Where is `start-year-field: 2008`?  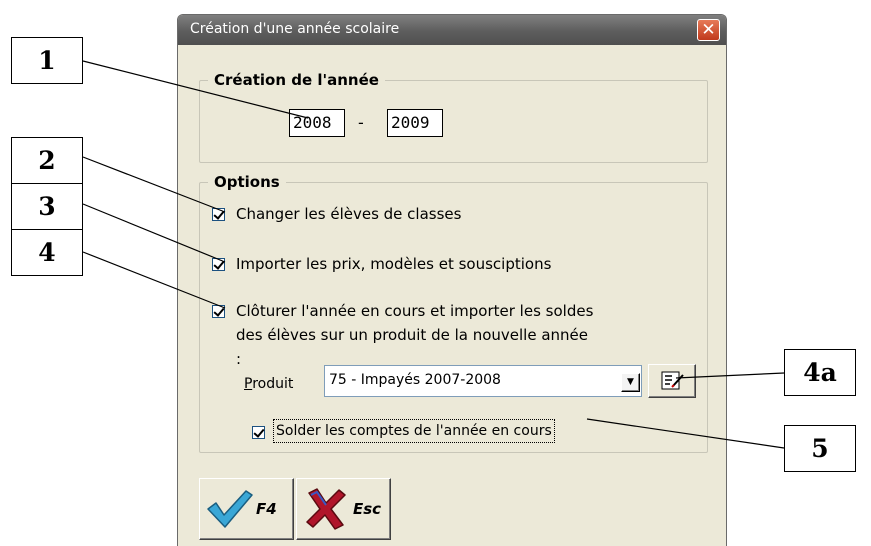 start-year-field: 2008 is located at coordinates (317, 123).